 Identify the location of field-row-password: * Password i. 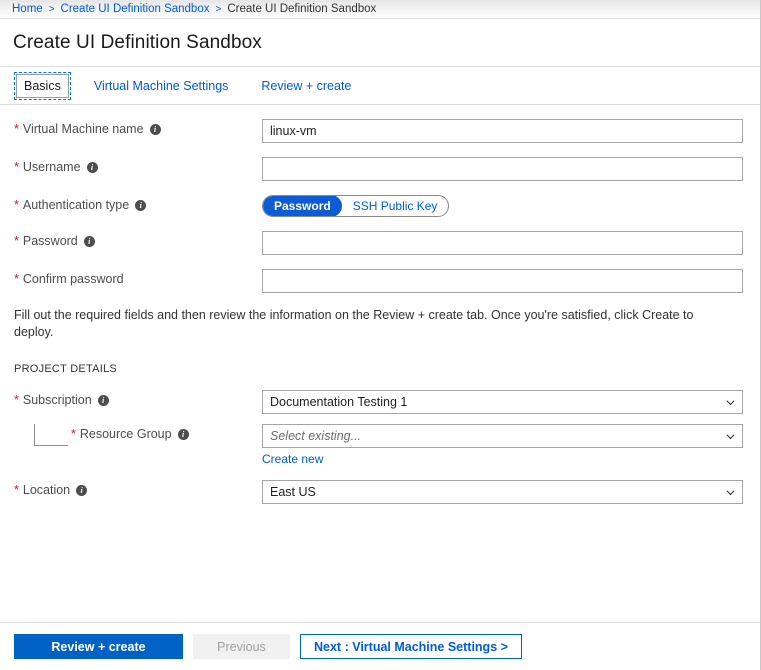
(380, 243).